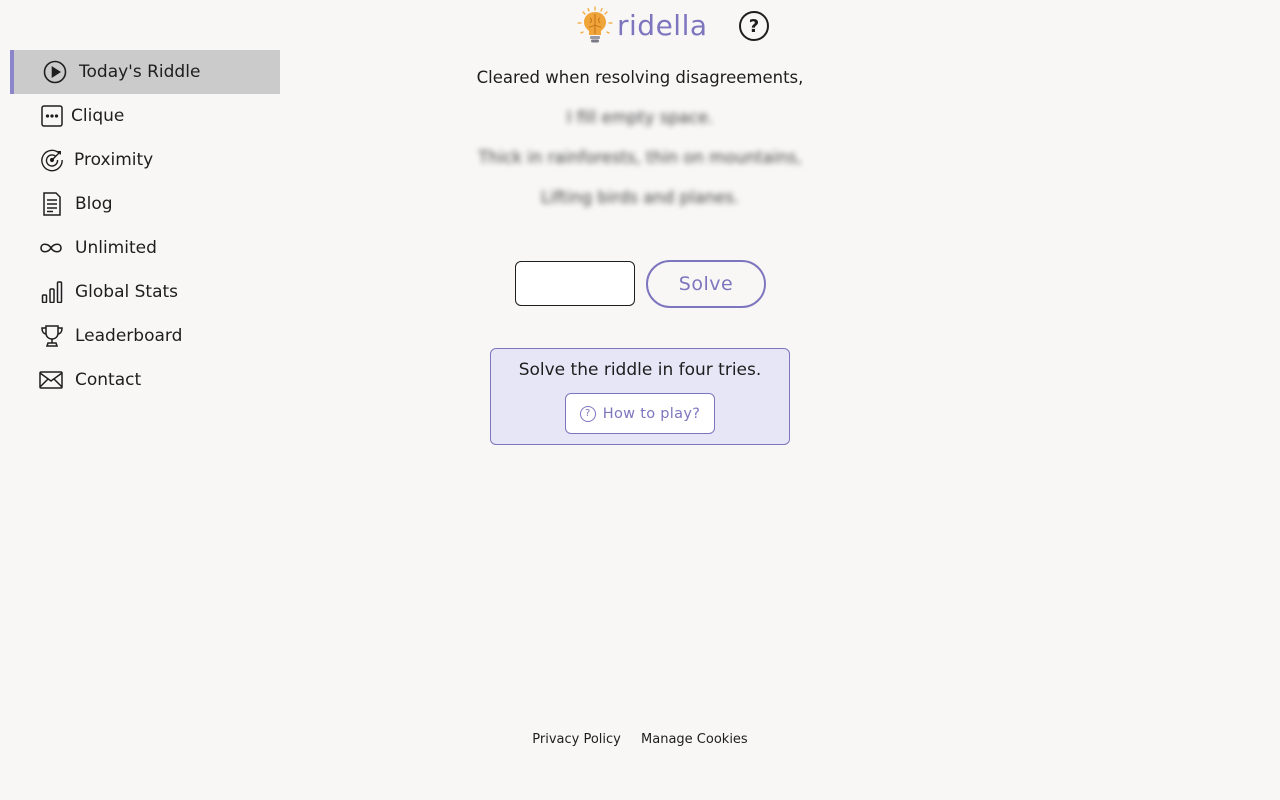  I want to click on sidebar-item-label: Leaderboard, so click(129, 336).